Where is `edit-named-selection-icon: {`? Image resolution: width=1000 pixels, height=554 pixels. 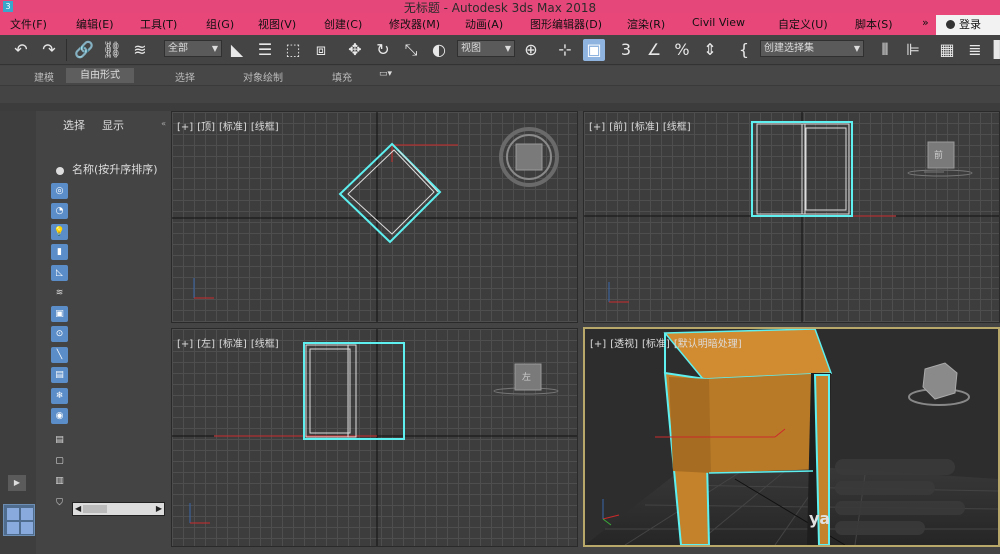
edit-named-selection-icon: { is located at coordinates (744, 50).